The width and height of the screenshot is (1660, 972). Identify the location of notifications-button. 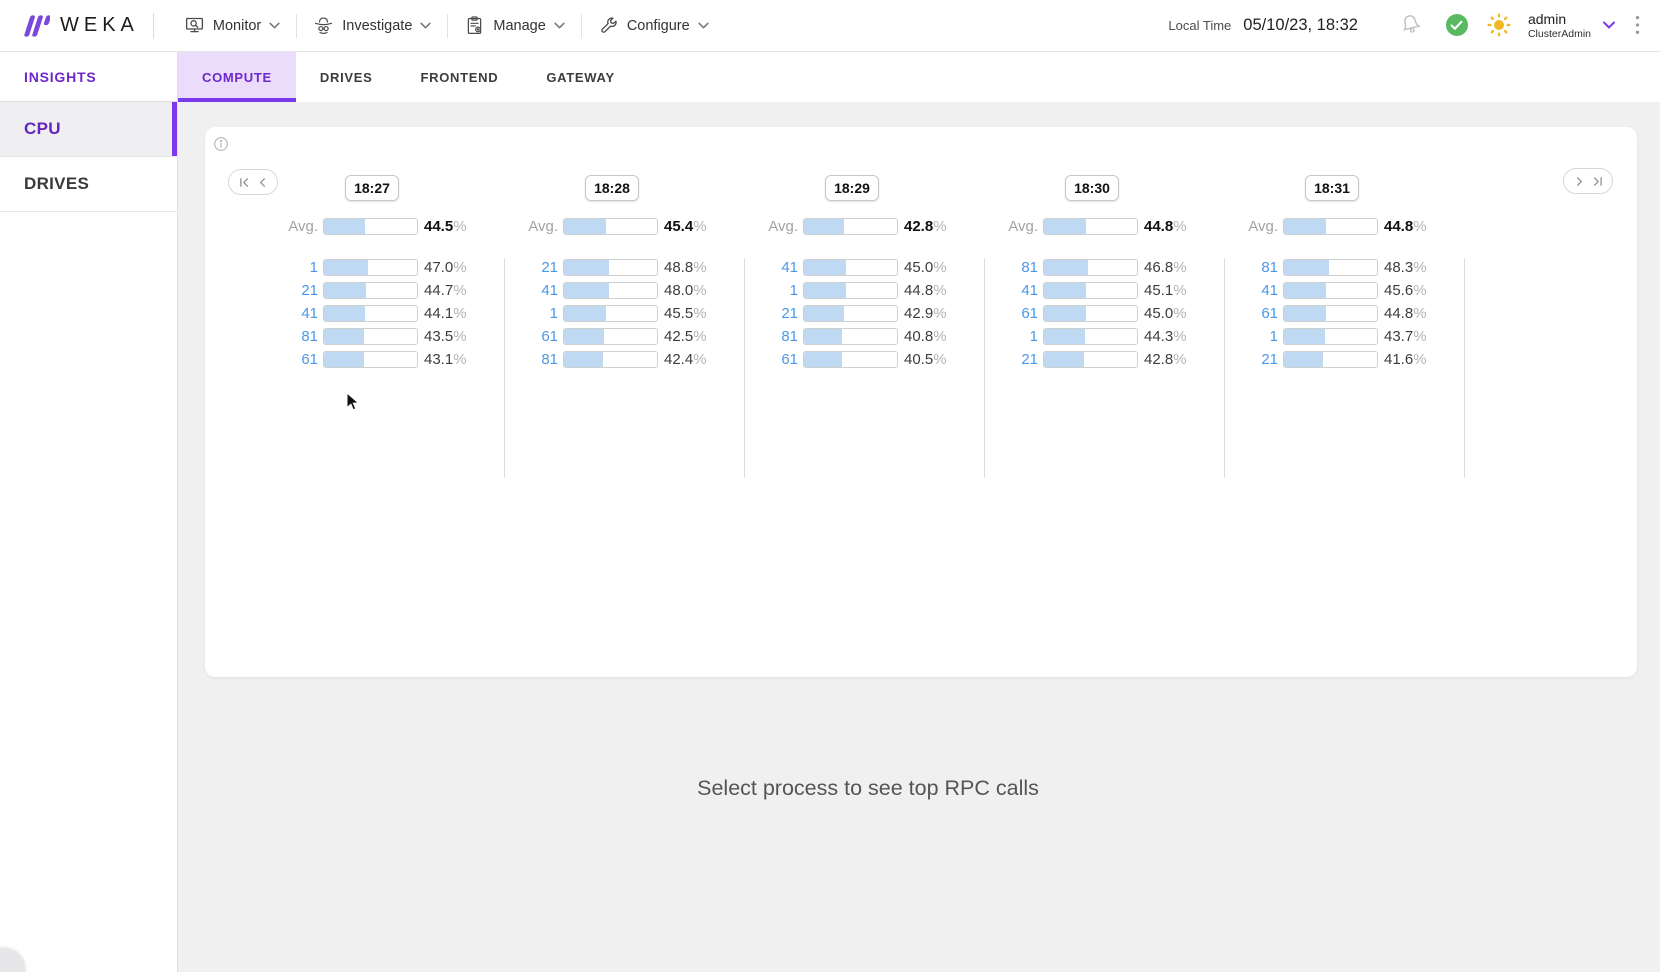
(1411, 25).